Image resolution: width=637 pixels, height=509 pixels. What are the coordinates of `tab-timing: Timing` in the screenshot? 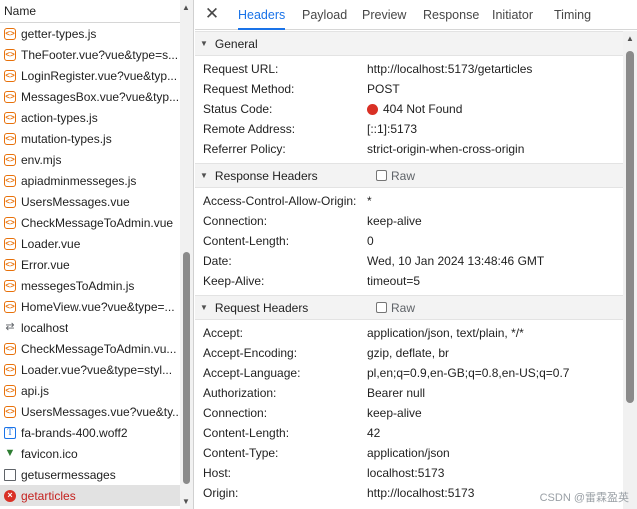 It's located at (572, 15).